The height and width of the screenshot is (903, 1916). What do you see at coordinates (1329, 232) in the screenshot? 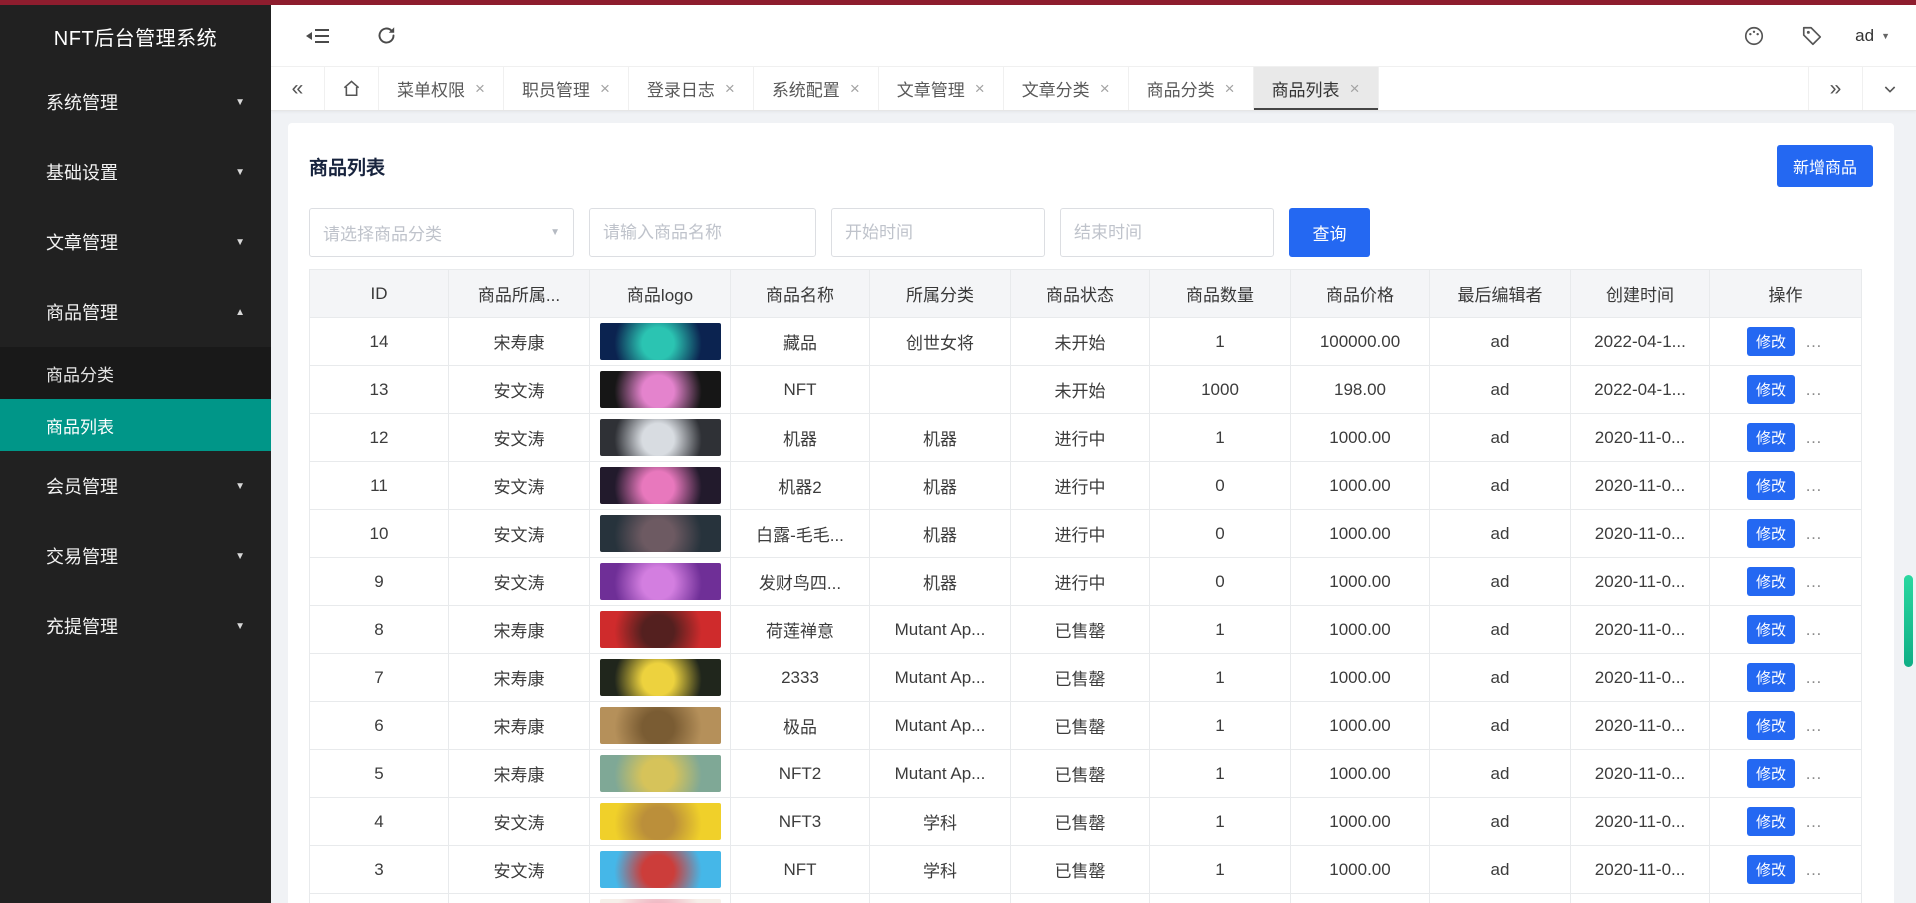
I see `search-button: 查询` at bounding box center [1329, 232].